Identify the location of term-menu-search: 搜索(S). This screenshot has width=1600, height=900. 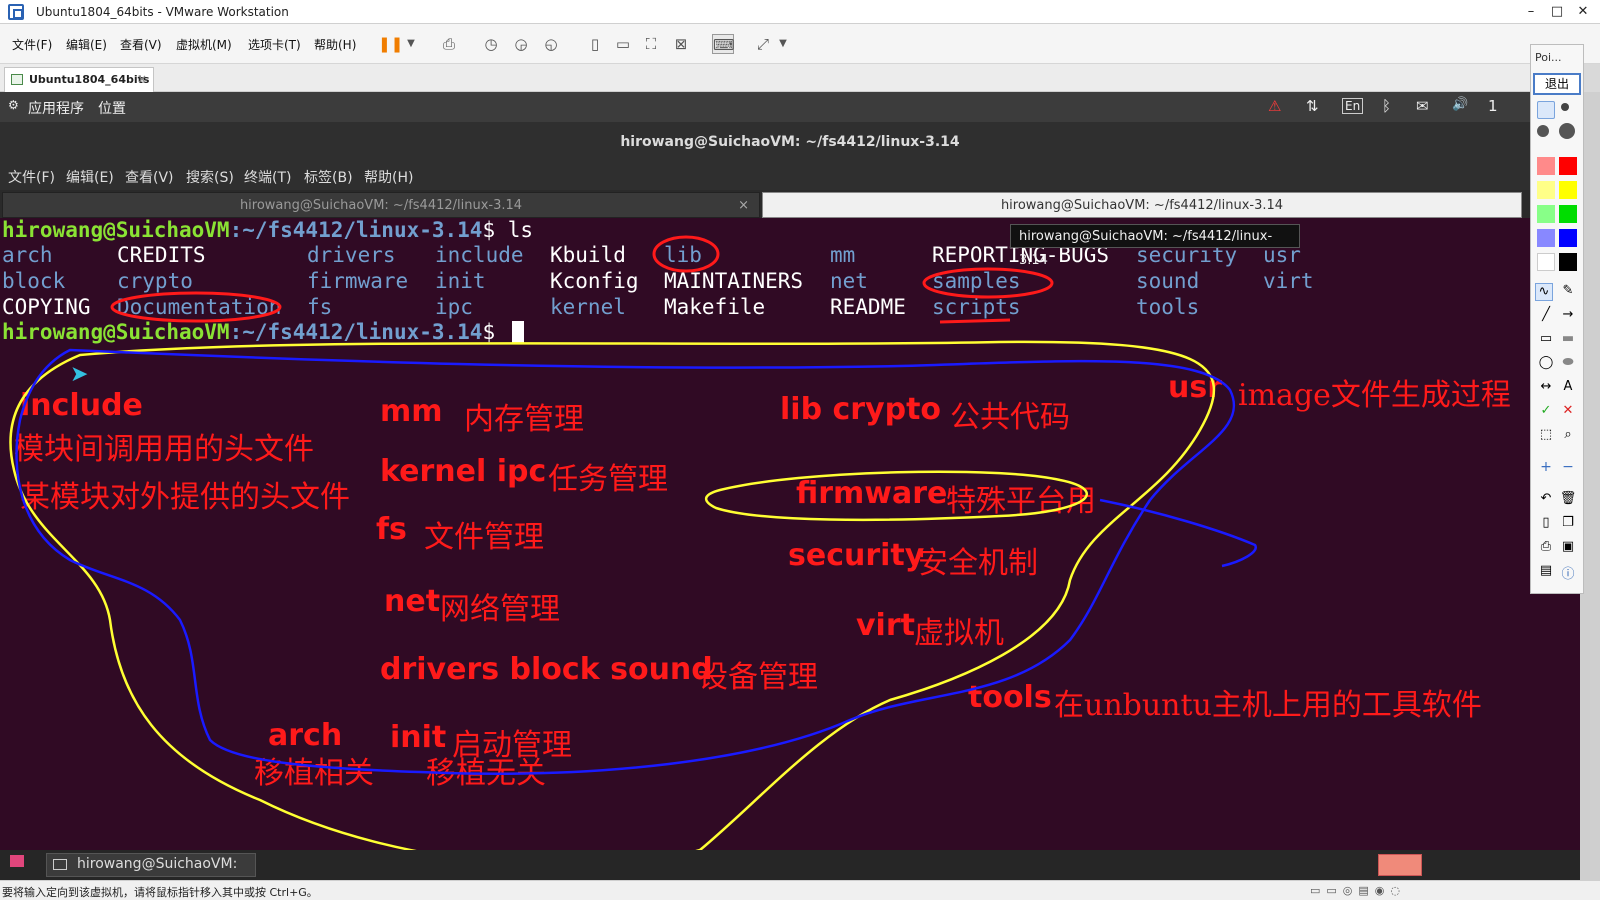
(210, 177).